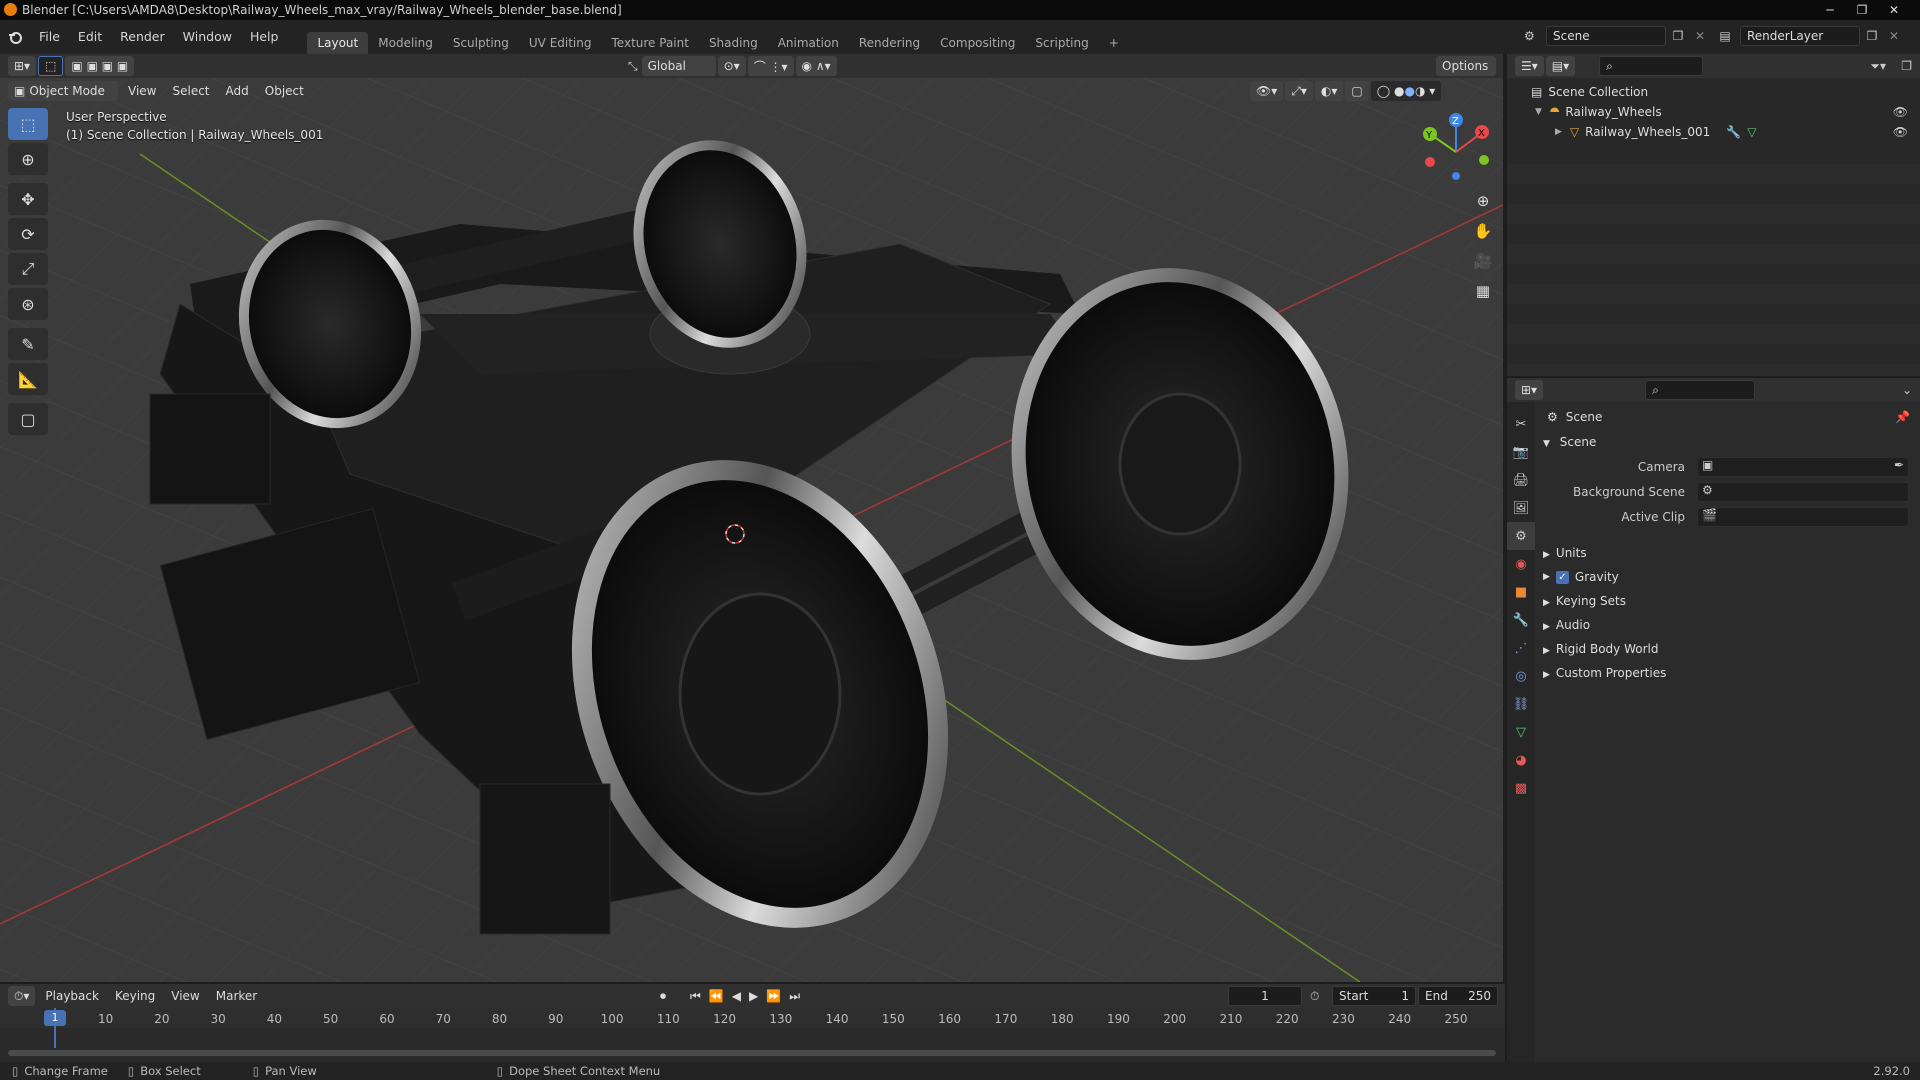  What do you see at coordinates (63, 91) in the screenshot?
I see `object-mode-dropdown: ▣ Object Mode` at bounding box center [63, 91].